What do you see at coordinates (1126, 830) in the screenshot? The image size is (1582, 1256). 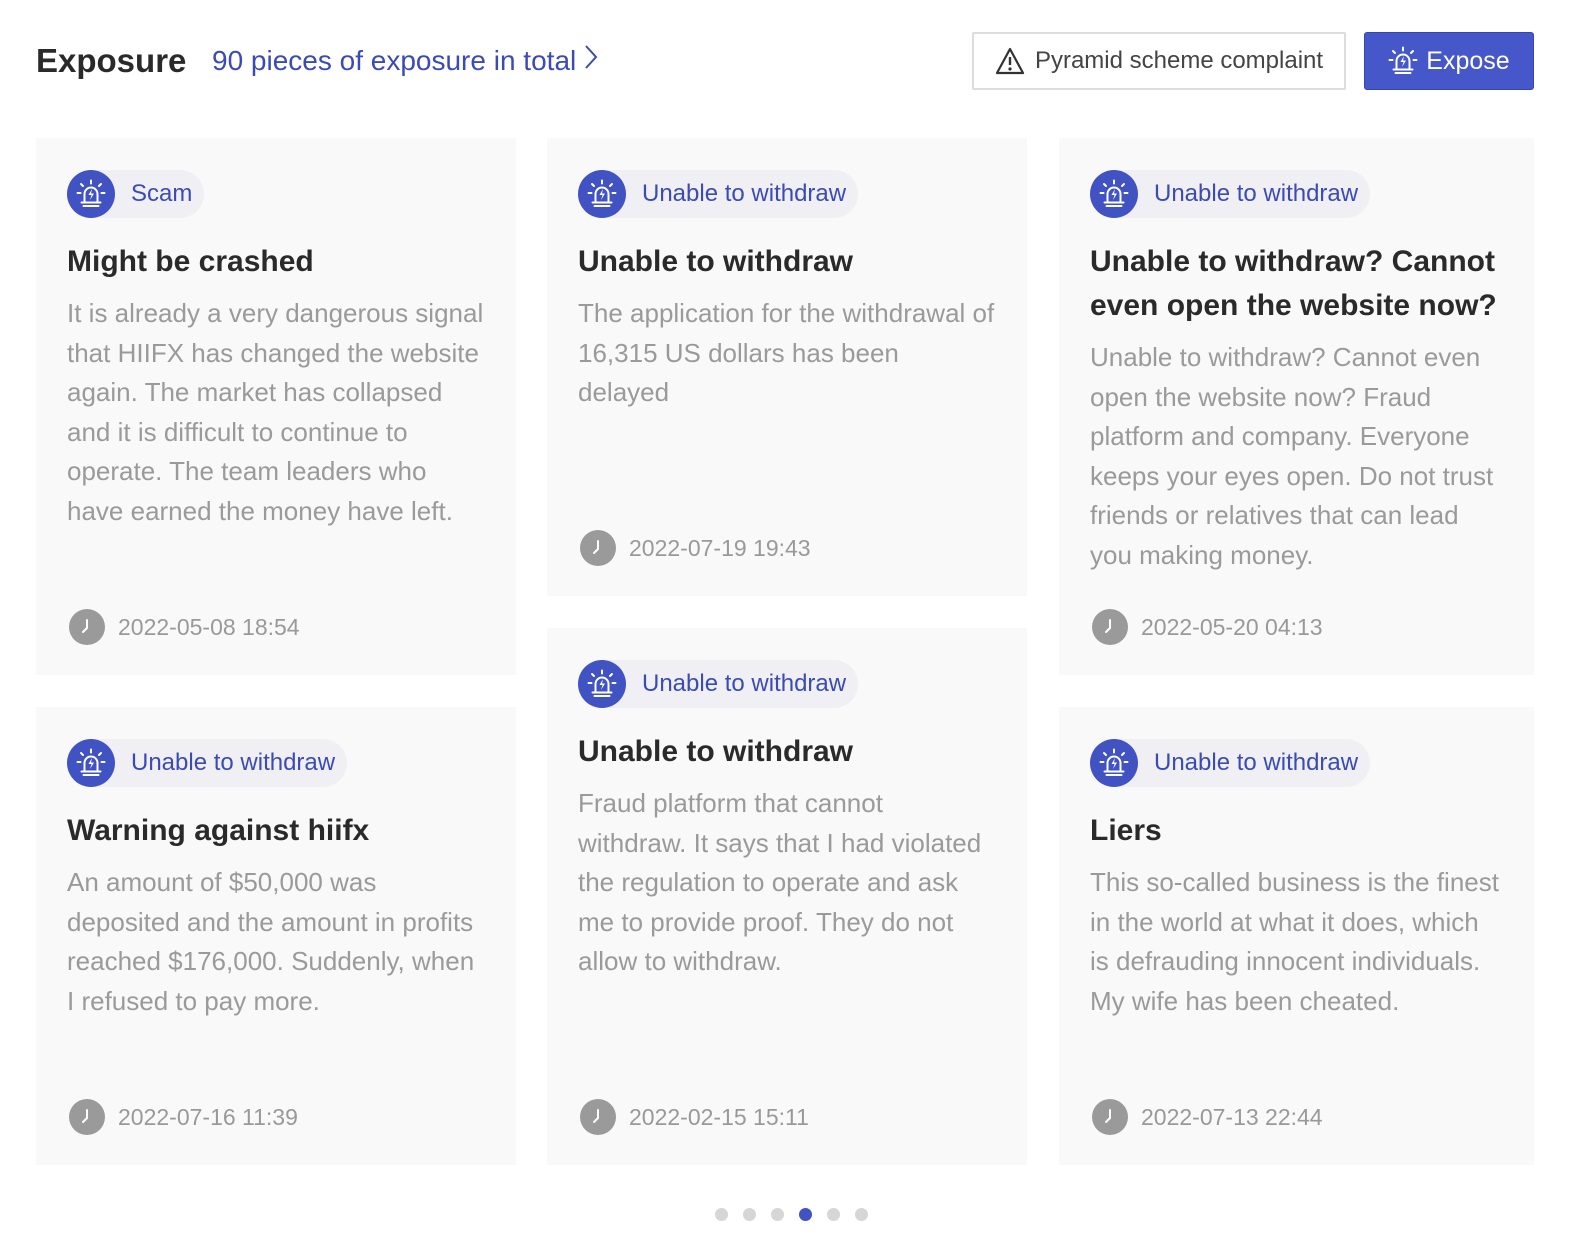 I see `card-title: Liers` at bounding box center [1126, 830].